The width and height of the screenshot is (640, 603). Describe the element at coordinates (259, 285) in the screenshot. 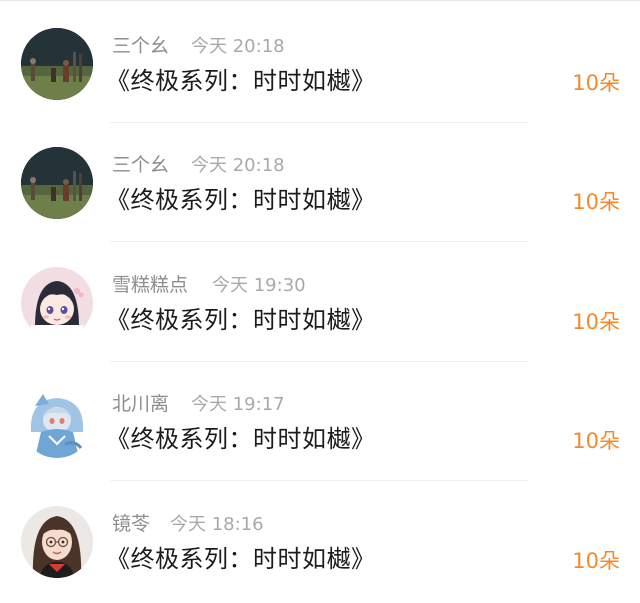

I see `timestamp: 今天 19:30` at that location.